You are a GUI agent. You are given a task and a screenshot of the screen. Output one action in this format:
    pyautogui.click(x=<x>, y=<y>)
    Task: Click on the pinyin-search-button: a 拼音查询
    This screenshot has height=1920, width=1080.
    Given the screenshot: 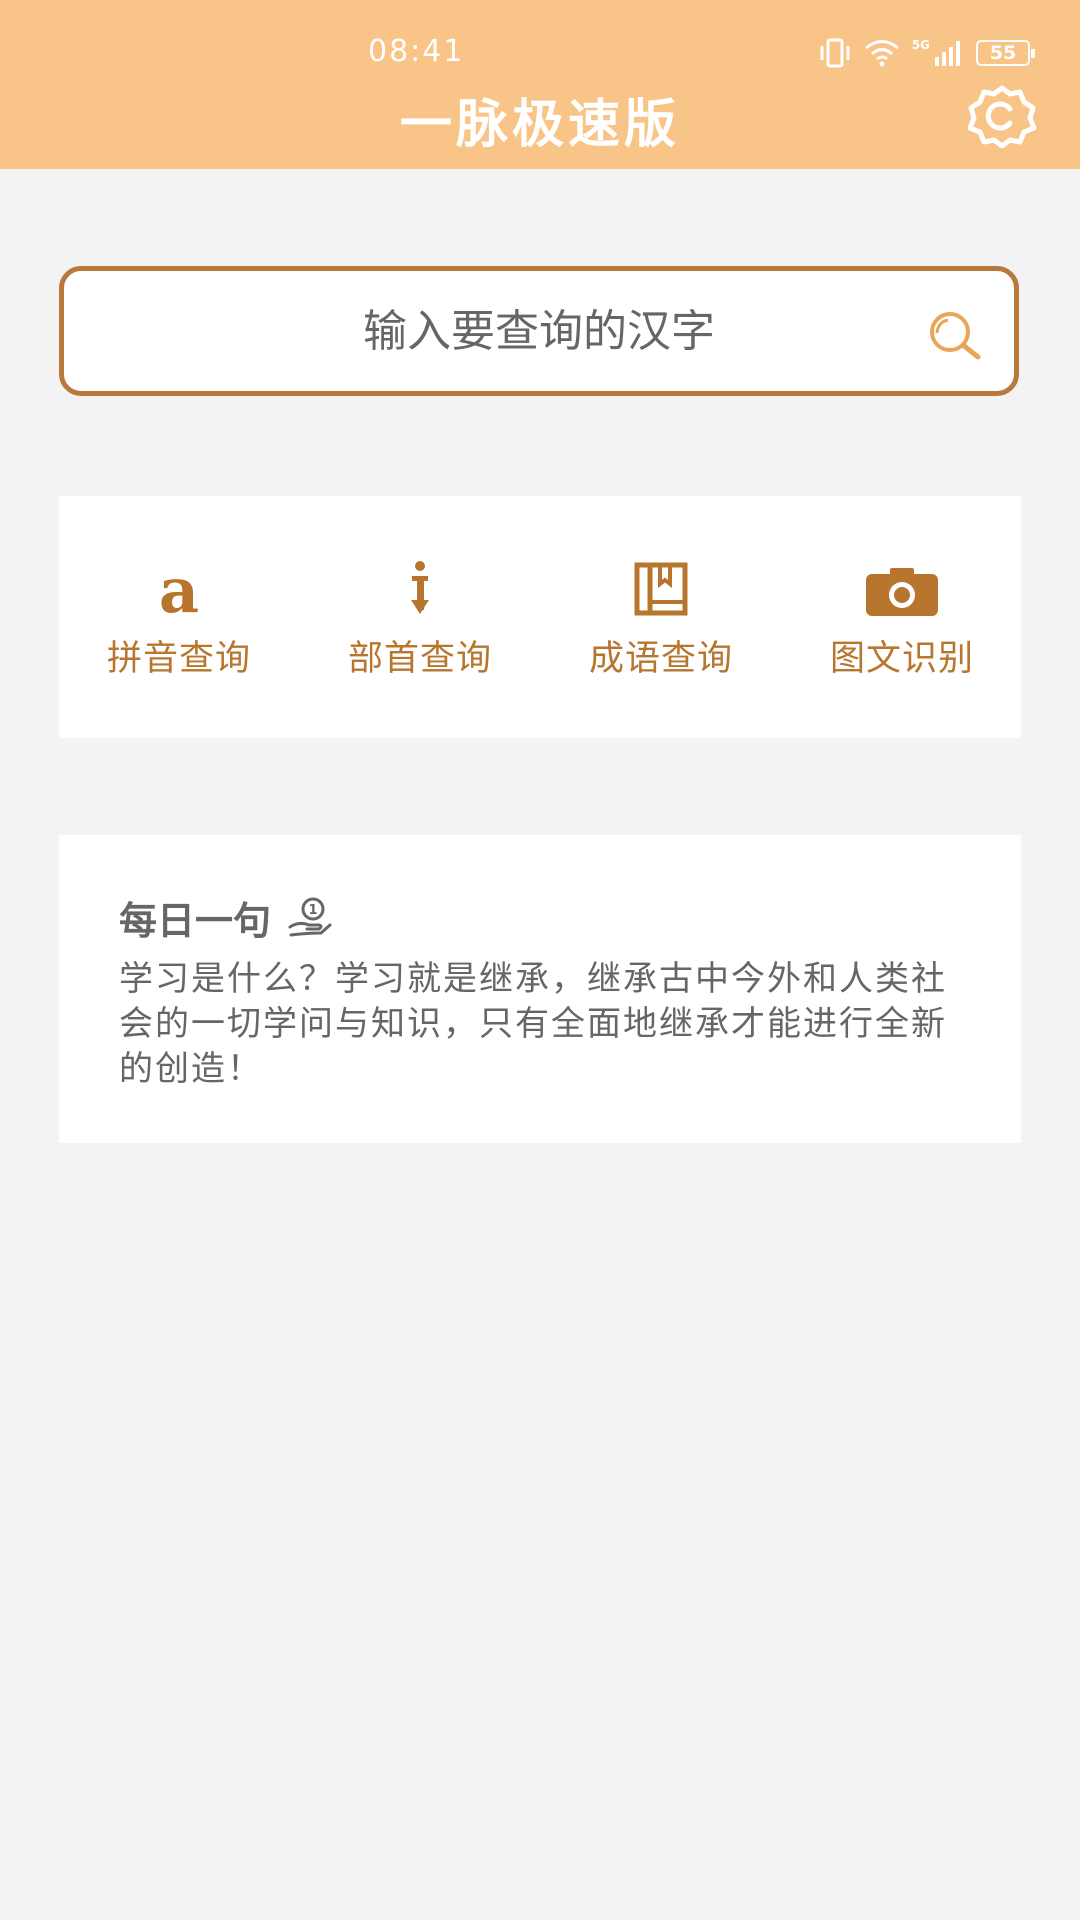 What is the action you would take?
    pyautogui.click(x=179, y=624)
    